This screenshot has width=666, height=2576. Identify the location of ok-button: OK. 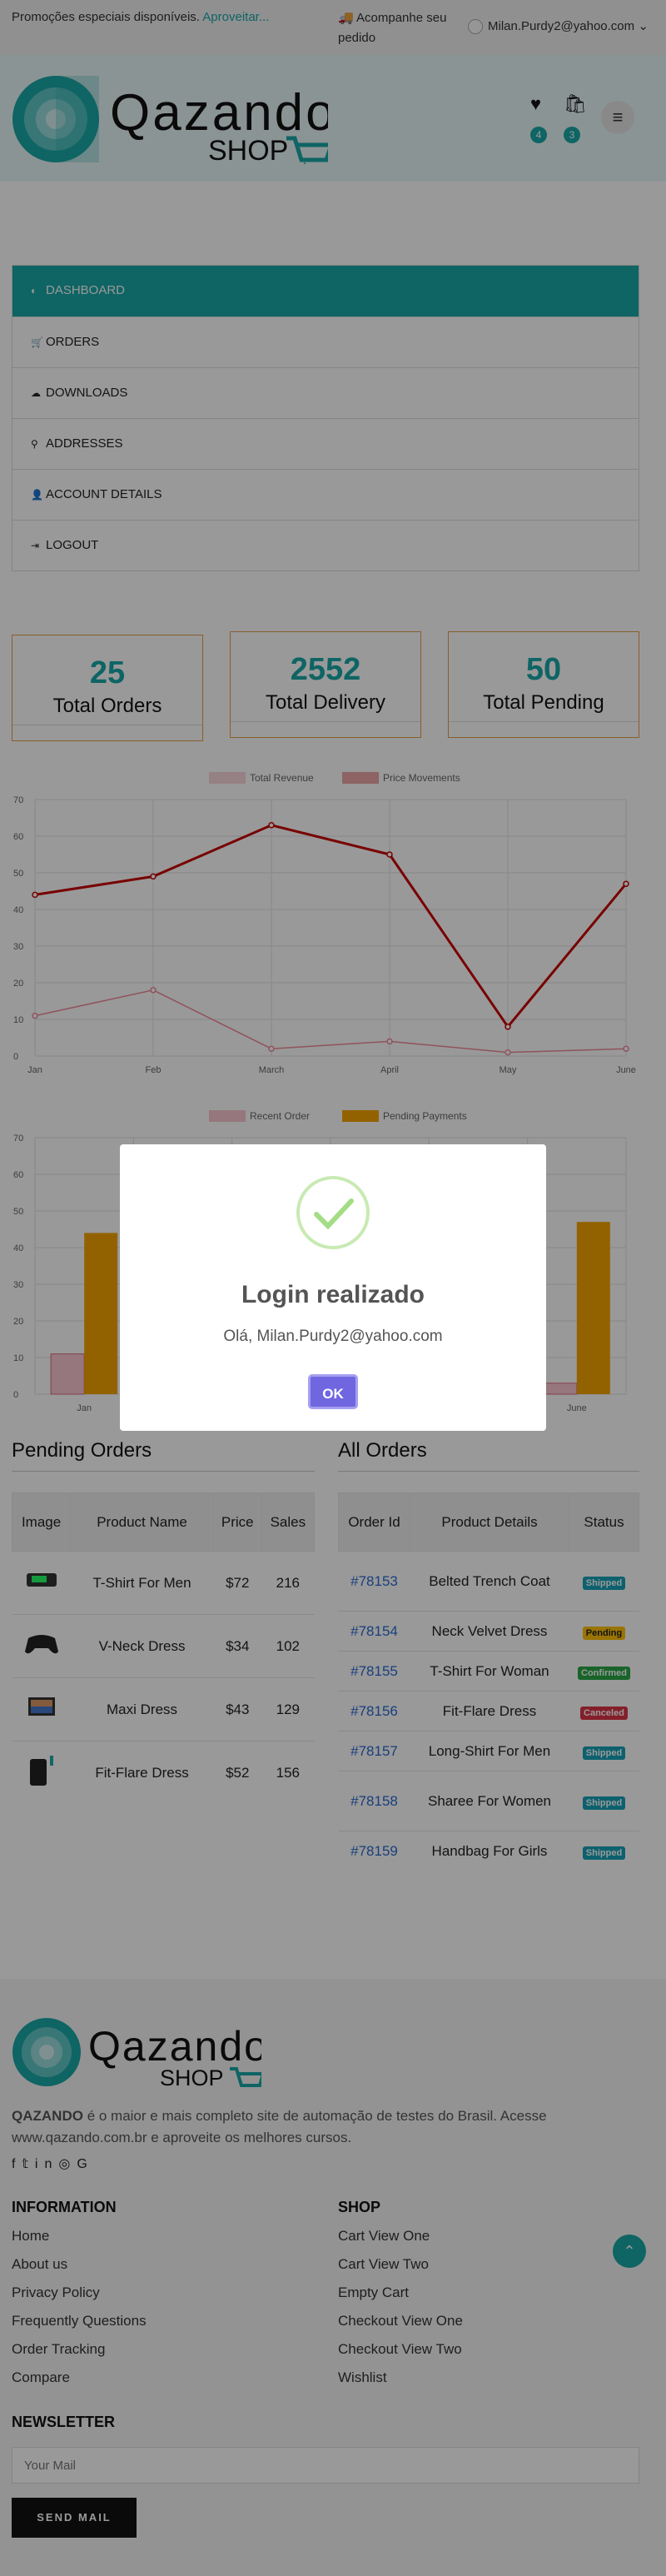
(333, 1391).